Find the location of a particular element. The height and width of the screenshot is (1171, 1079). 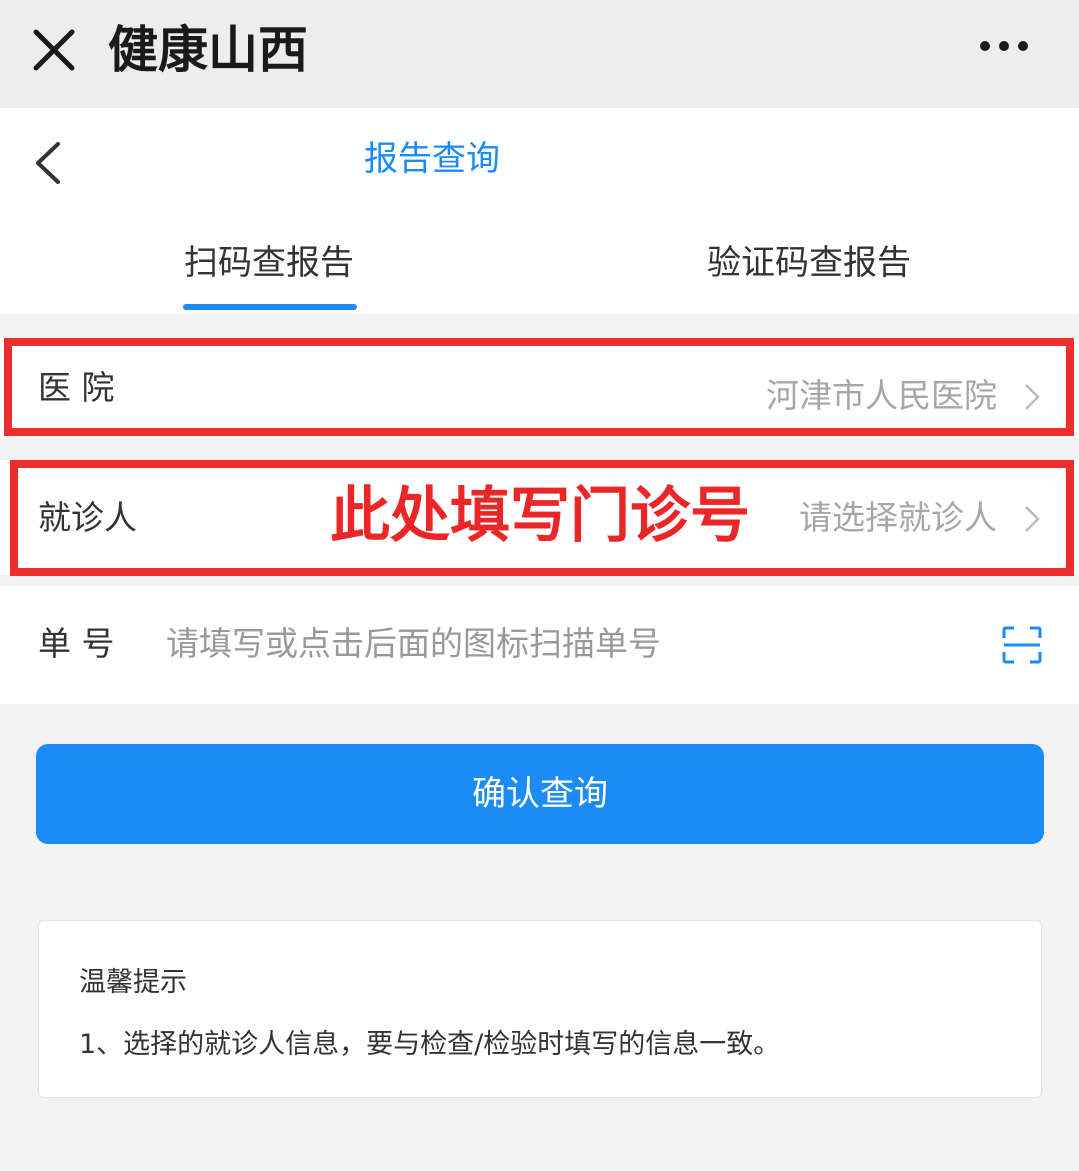

order-number-row: 单 号 请填写或点击后面的图标扫描单号 is located at coordinates (539, 645).